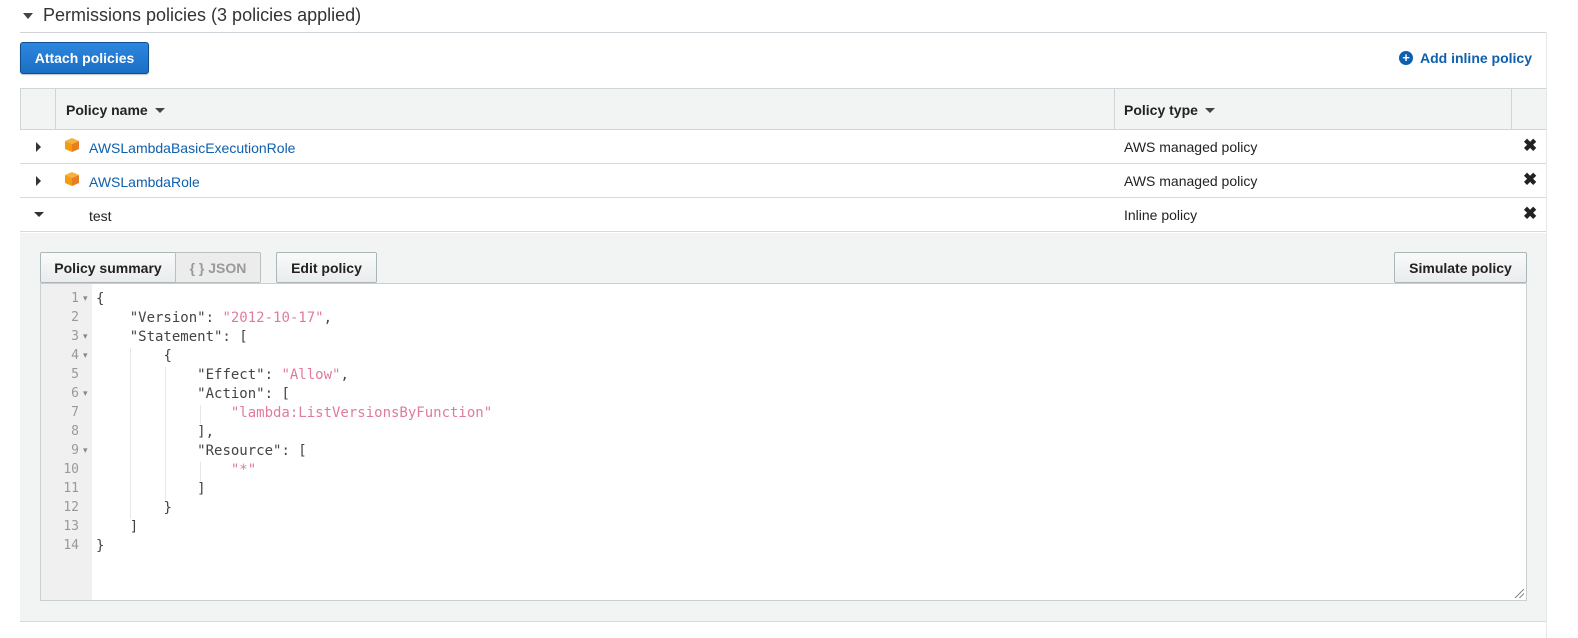 Image resolution: width=1578 pixels, height=638 pixels. What do you see at coordinates (273, 375) in the screenshot?
I see `code-line: "Effect": "Allow",` at bounding box center [273, 375].